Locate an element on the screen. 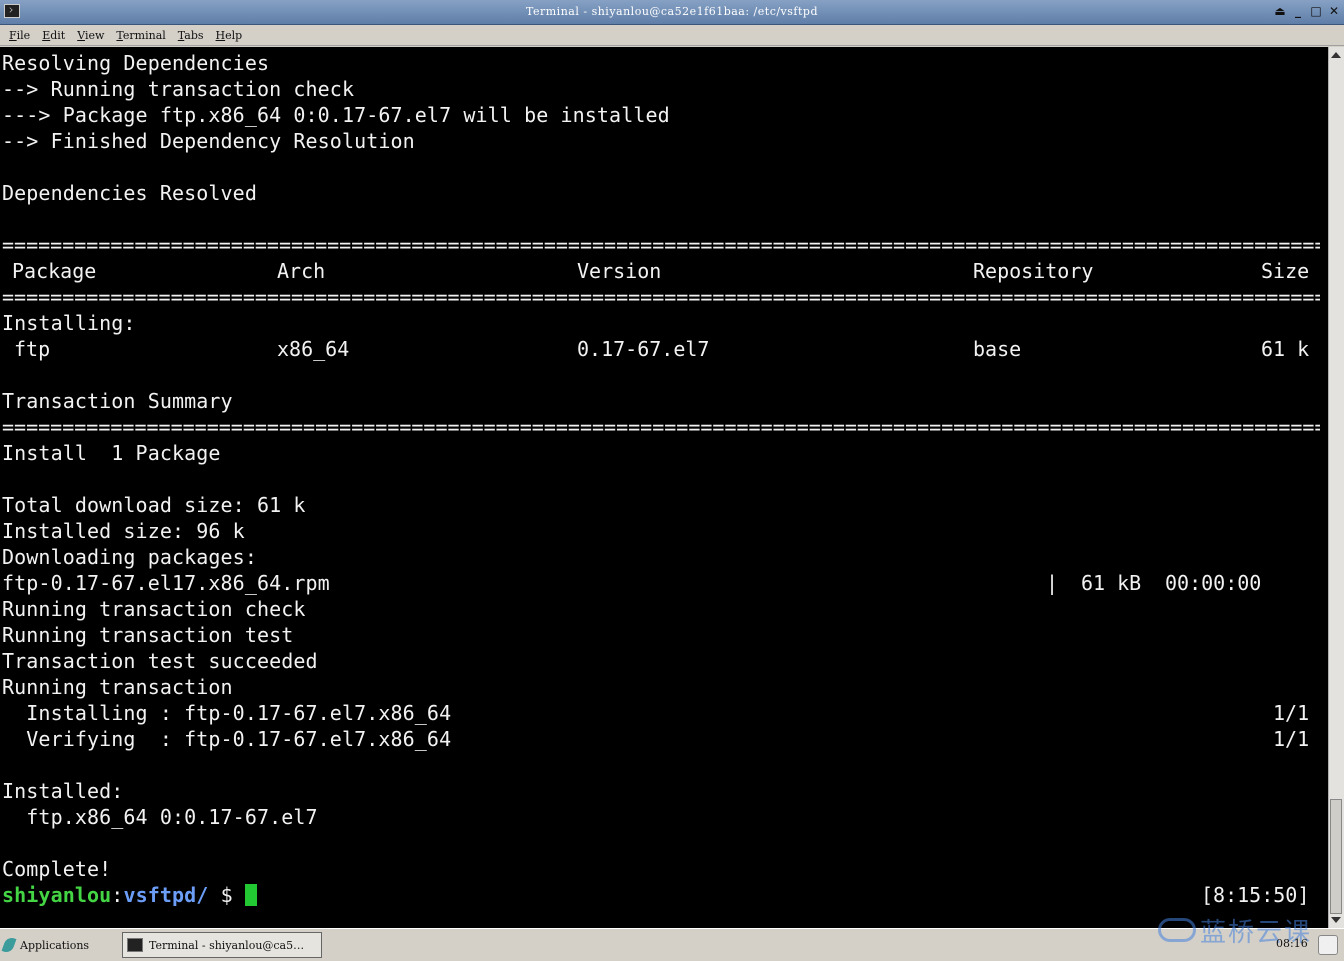  menu-view: View is located at coordinates (91, 35).